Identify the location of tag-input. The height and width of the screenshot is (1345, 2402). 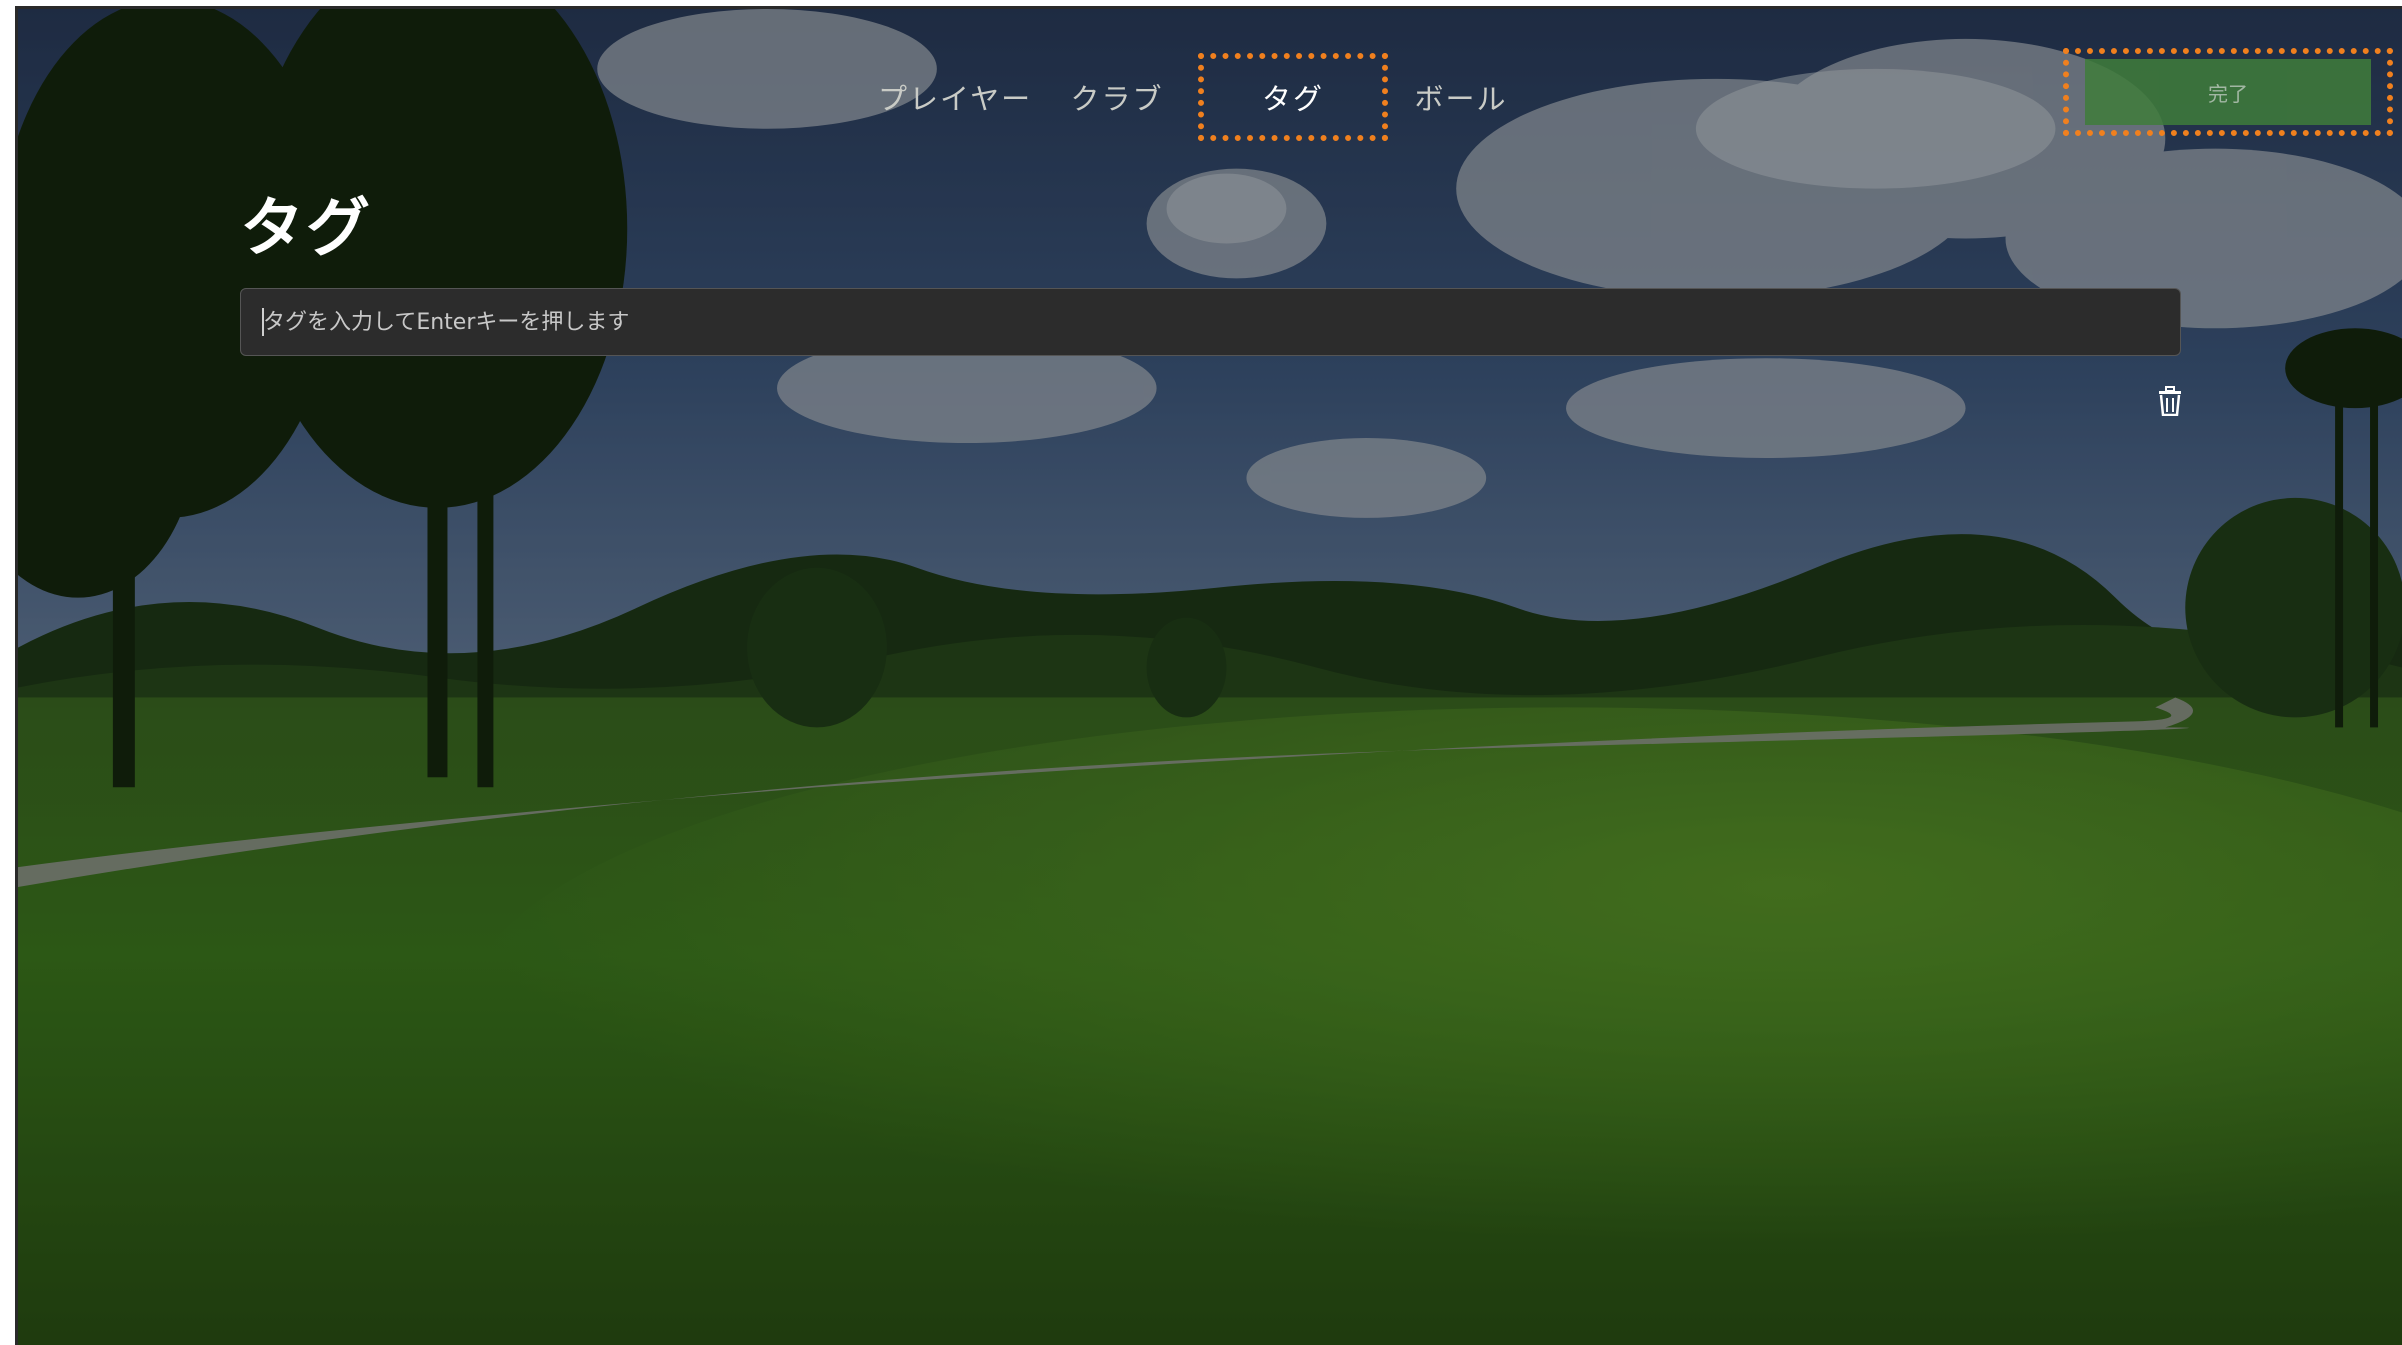
(1210, 322).